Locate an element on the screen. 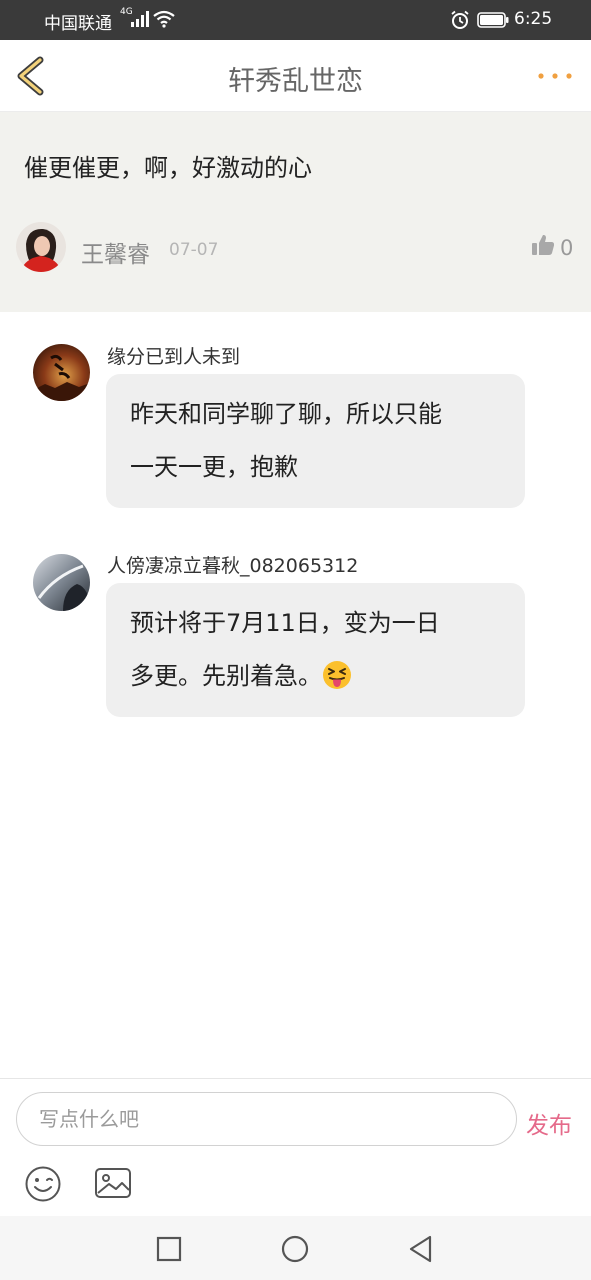  reply-line: 多更。先别着急。 is located at coordinates (226, 676).